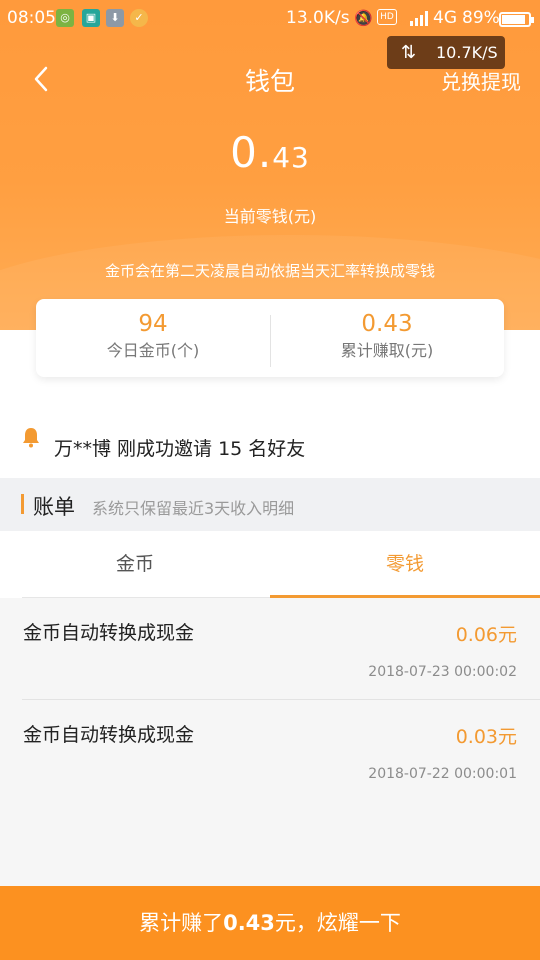 This screenshot has width=540, height=960. I want to click on cta-amount: 0.43, so click(249, 923).